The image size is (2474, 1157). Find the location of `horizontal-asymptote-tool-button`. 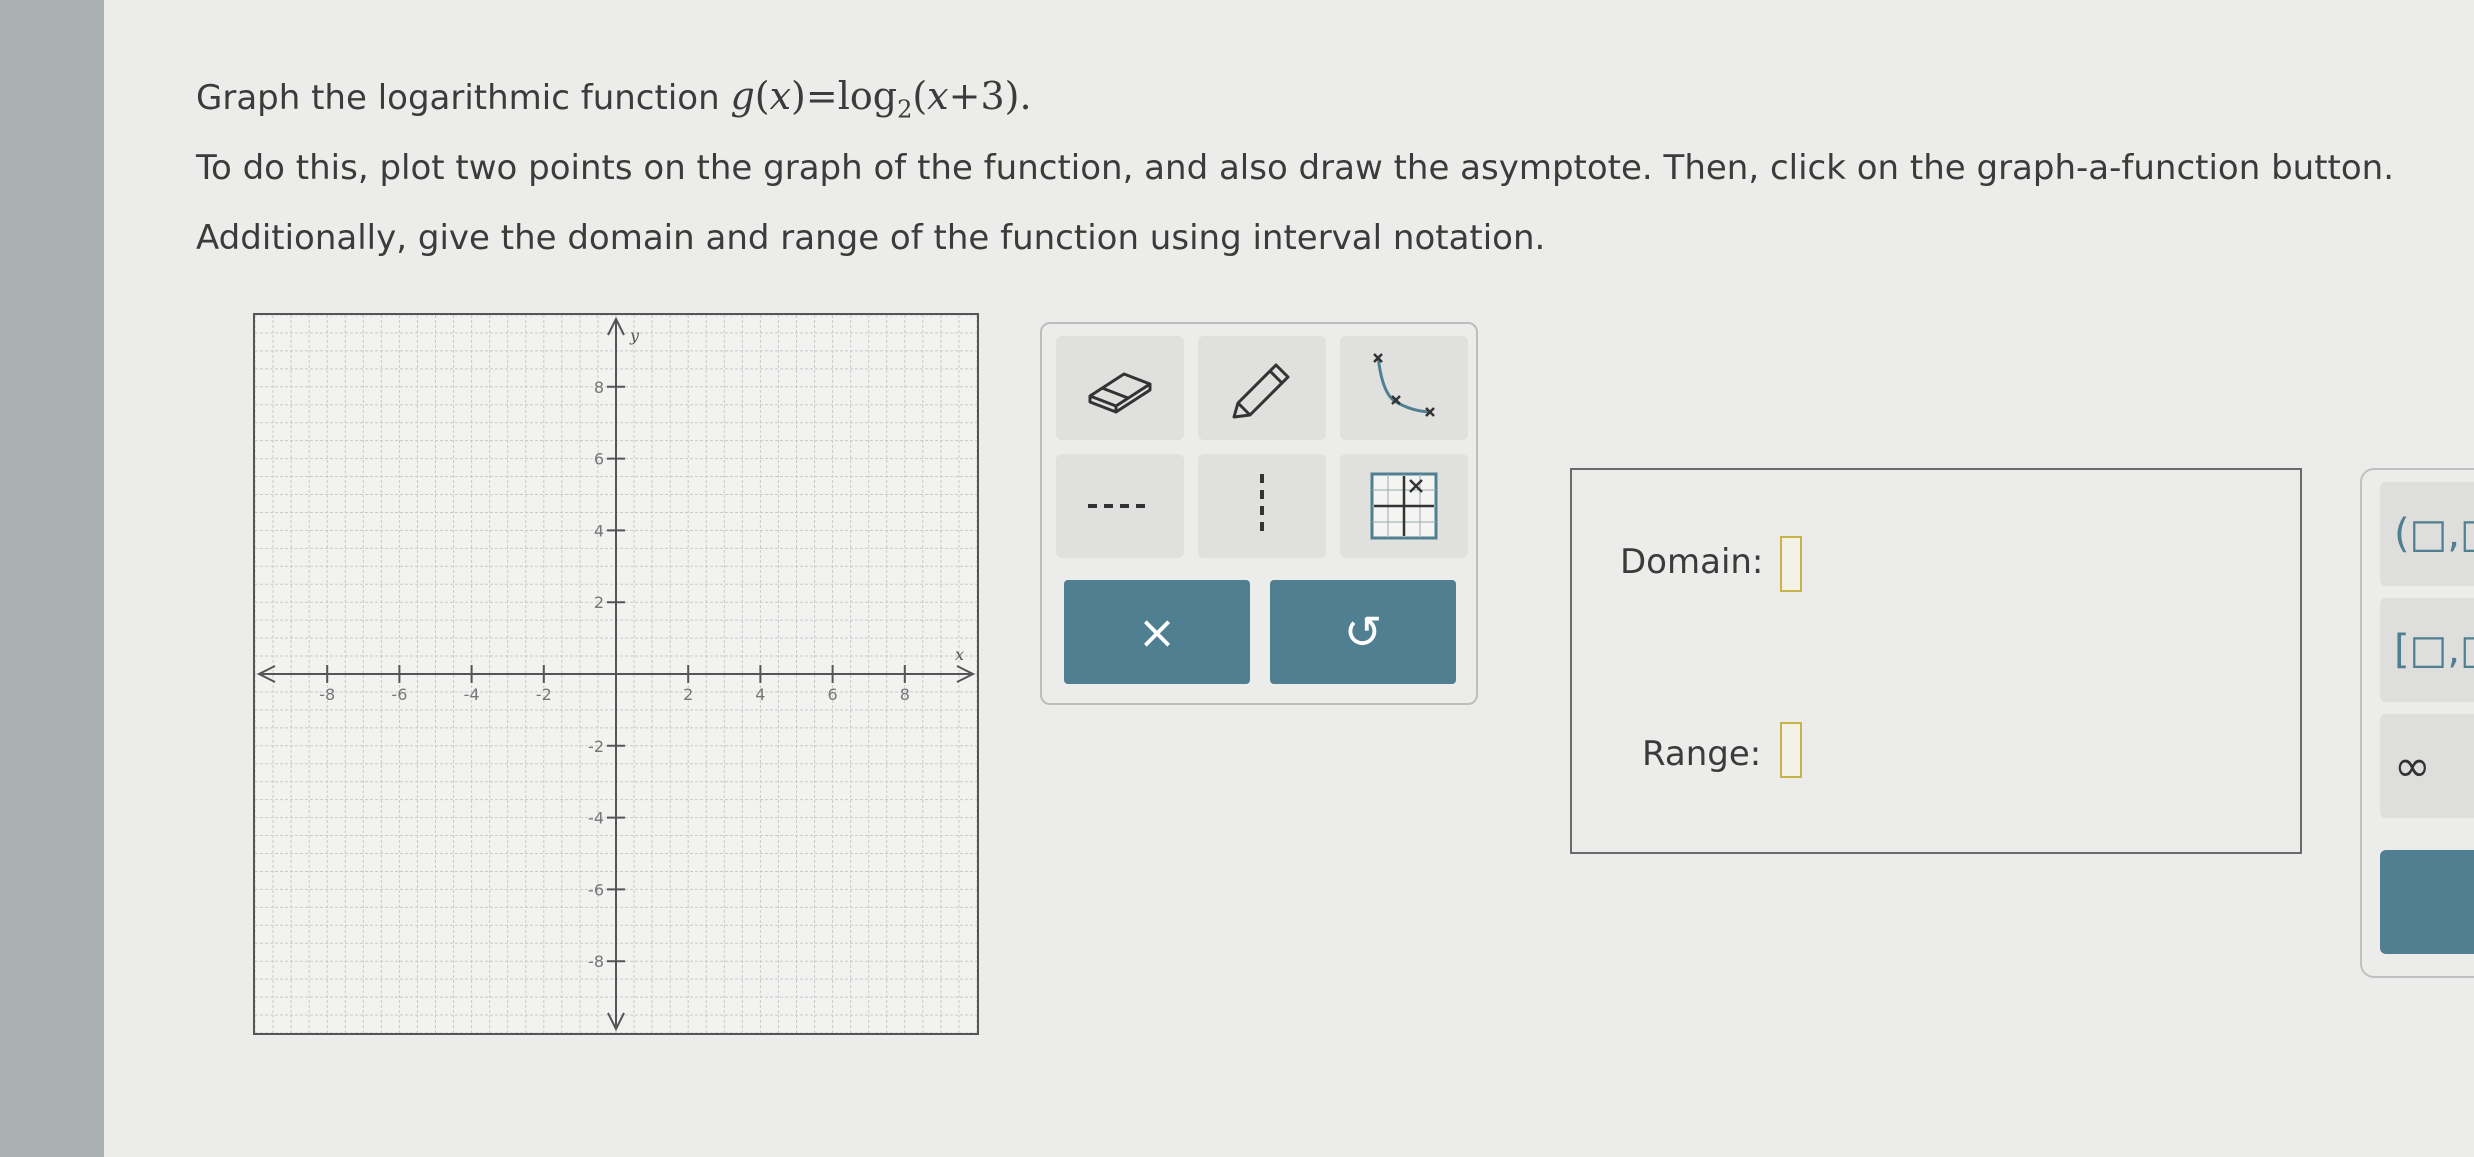

horizontal-asymptote-tool-button is located at coordinates (1120, 506).